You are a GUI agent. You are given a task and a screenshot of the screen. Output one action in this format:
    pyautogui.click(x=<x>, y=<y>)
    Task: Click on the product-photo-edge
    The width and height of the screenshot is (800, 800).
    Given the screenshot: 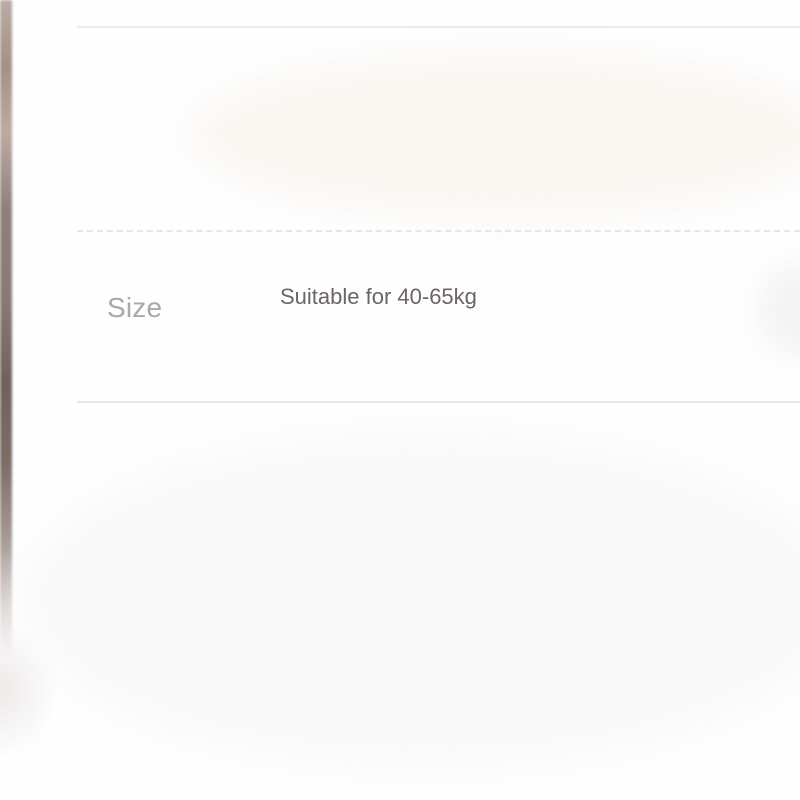 What is the action you would take?
    pyautogui.click(x=6, y=330)
    